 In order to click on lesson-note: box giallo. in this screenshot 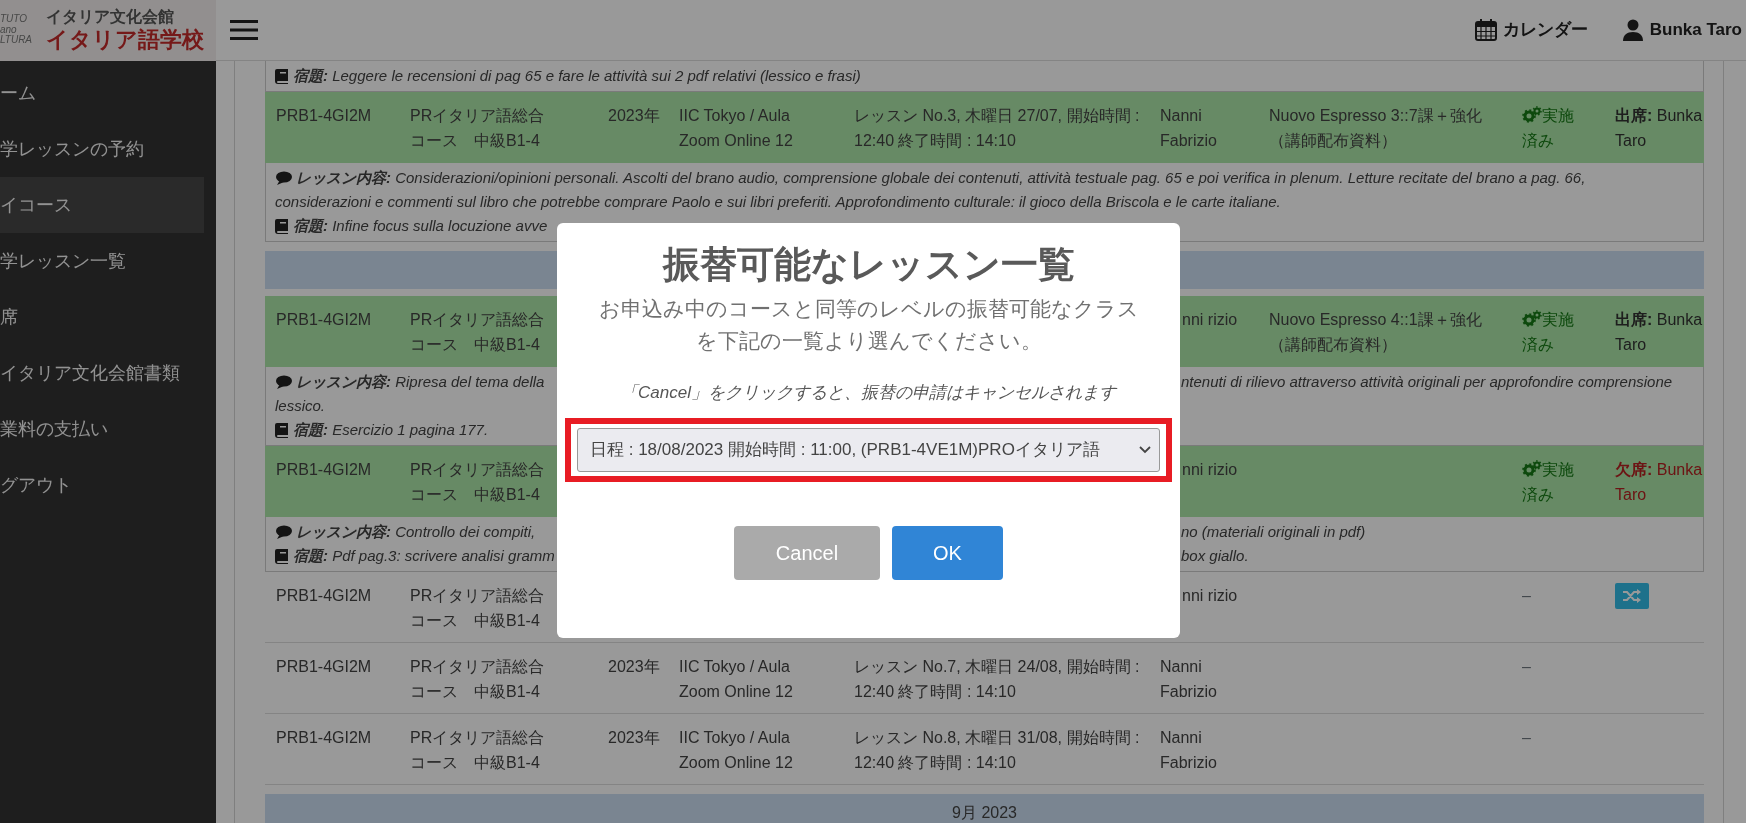, I will do `click(1215, 556)`.